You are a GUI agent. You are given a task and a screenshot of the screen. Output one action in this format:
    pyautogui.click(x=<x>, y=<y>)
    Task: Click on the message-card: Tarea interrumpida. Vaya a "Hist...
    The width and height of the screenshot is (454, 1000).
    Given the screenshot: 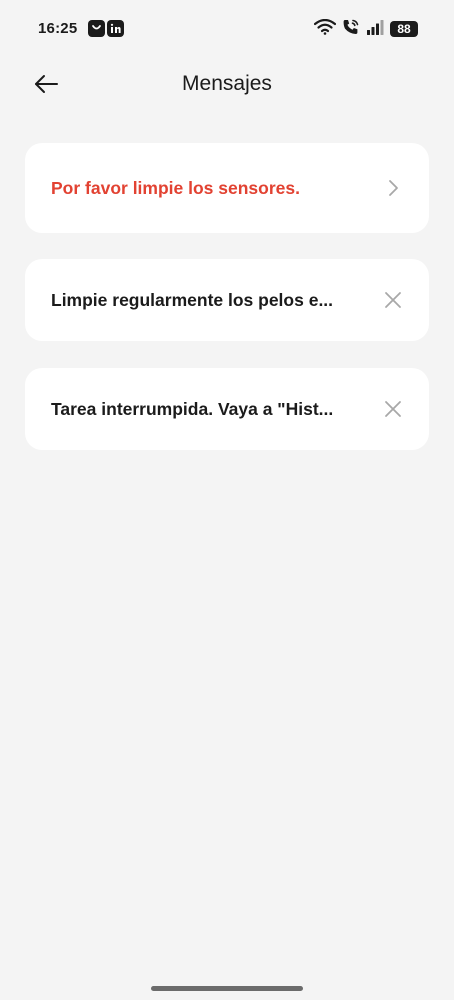 What is the action you would take?
    pyautogui.click(x=227, y=409)
    